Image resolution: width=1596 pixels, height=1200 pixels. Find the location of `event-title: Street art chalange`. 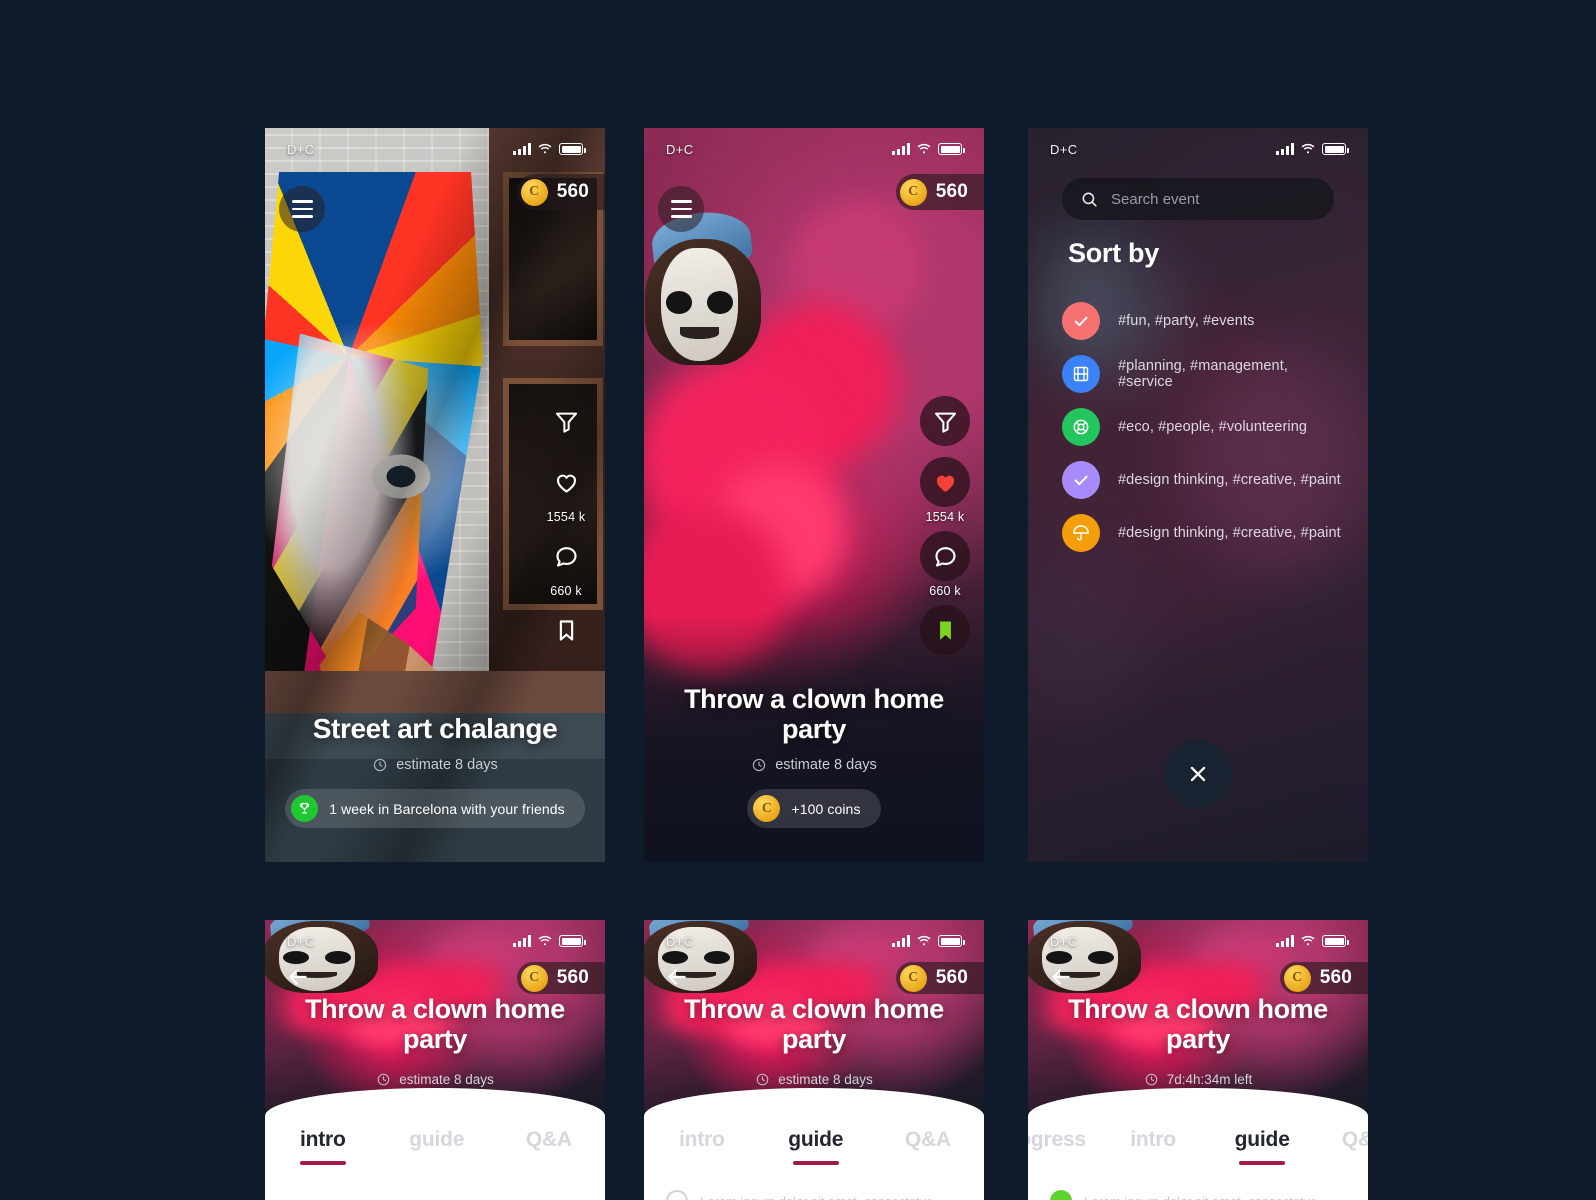

event-title: Street art chalange is located at coordinates (435, 728).